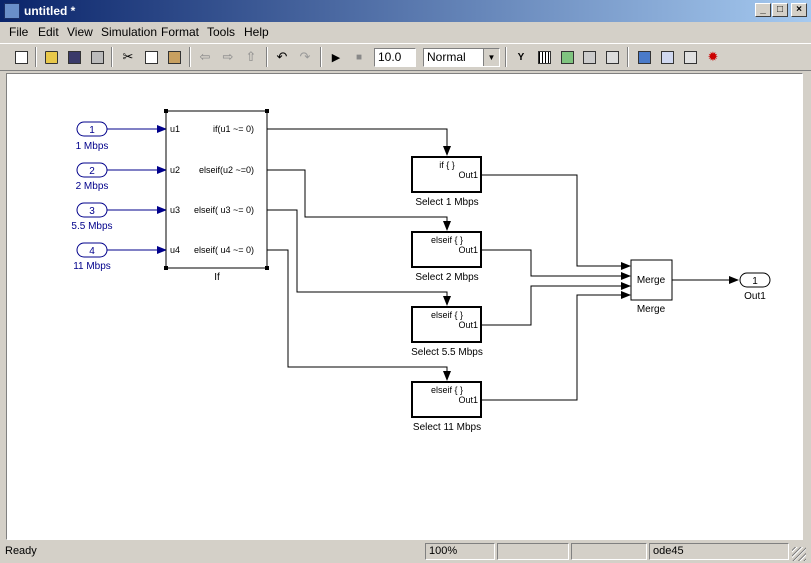  I want to click on status-text: Ready, so click(21, 551).